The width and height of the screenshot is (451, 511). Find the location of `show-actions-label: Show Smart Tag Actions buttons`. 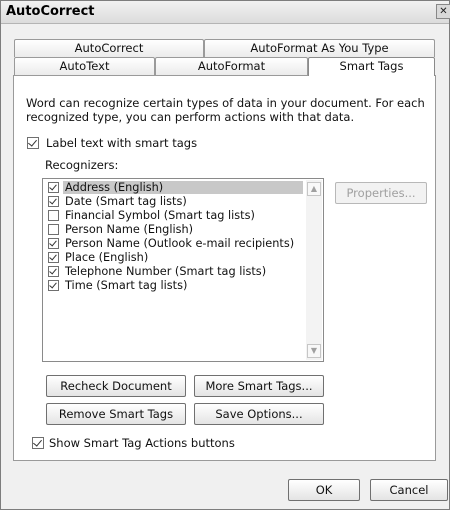

show-actions-label: Show Smart Tag Actions buttons is located at coordinates (142, 443).